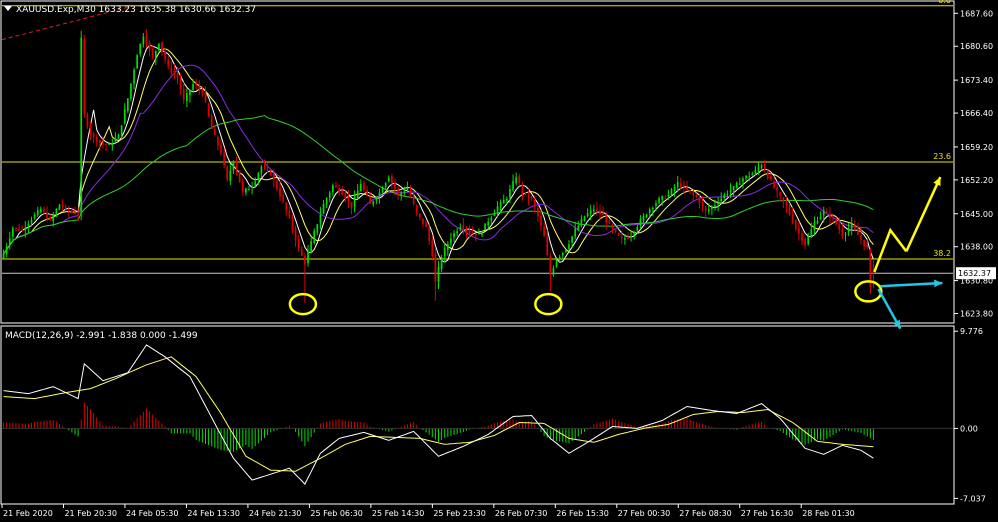 Image resolution: width=998 pixels, height=522 pixels. I want to click on price-tick-label: 1659.20, so click(976, 147).